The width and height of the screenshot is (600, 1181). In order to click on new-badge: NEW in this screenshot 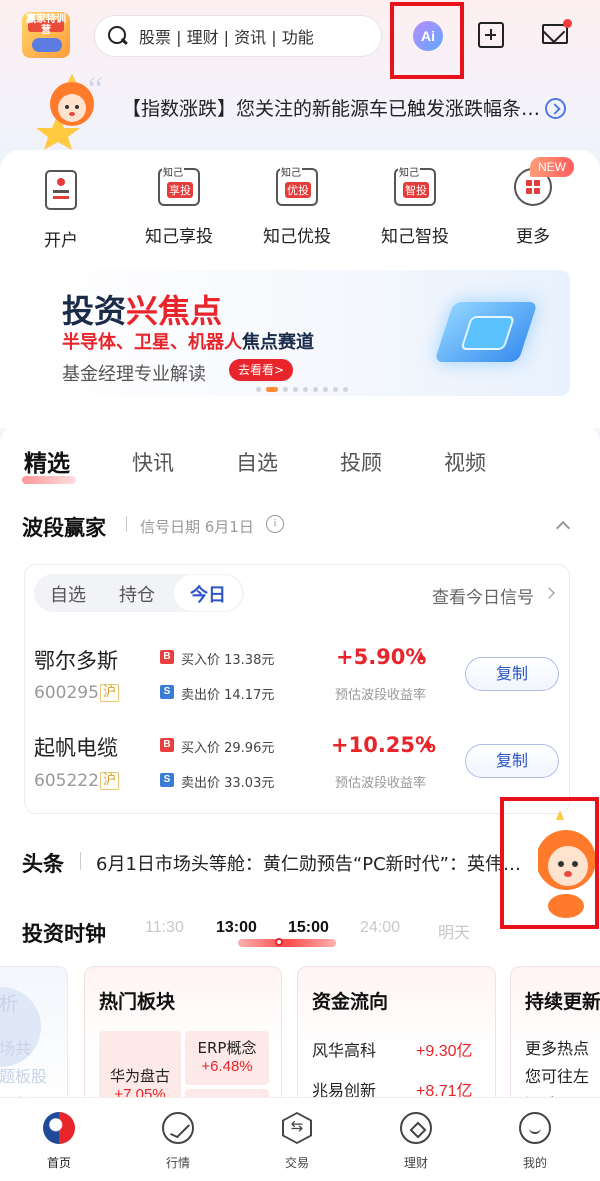, I will do `click(552, 167)`.